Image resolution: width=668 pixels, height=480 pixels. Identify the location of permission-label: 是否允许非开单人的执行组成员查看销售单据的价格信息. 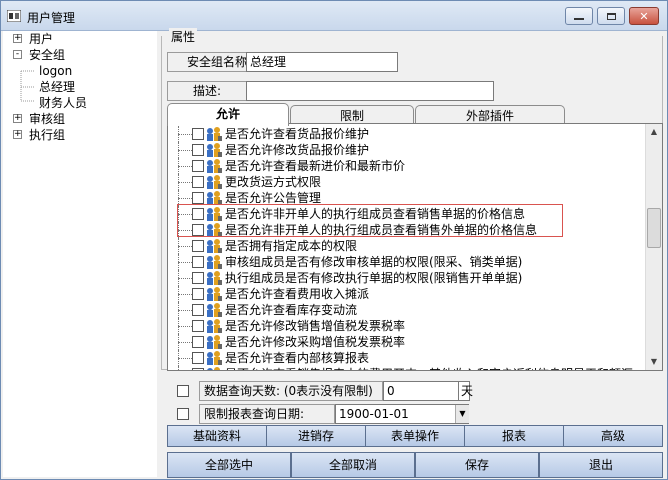
(375, 214).